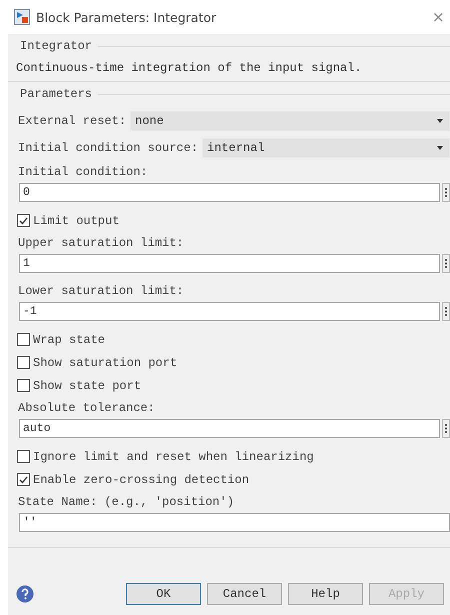 The height and width of the screenshot is (615, 450). What do you see at coordinates (25, 594) in the screenshot?
I see `help-icon` at bounding box center [25, 594].